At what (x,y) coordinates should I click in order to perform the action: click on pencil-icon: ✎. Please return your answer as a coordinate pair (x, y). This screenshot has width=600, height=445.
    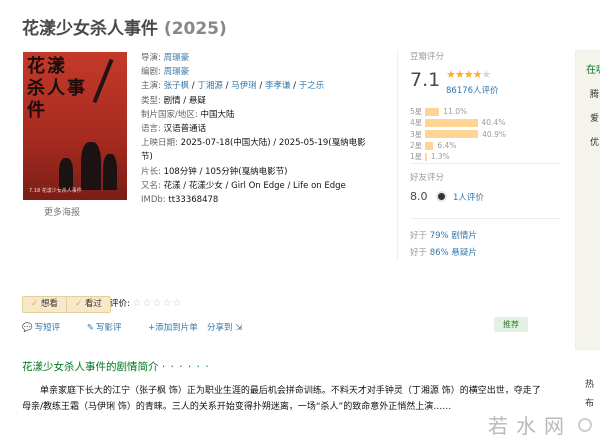
    Looking at the image, I should click on (90, 328).